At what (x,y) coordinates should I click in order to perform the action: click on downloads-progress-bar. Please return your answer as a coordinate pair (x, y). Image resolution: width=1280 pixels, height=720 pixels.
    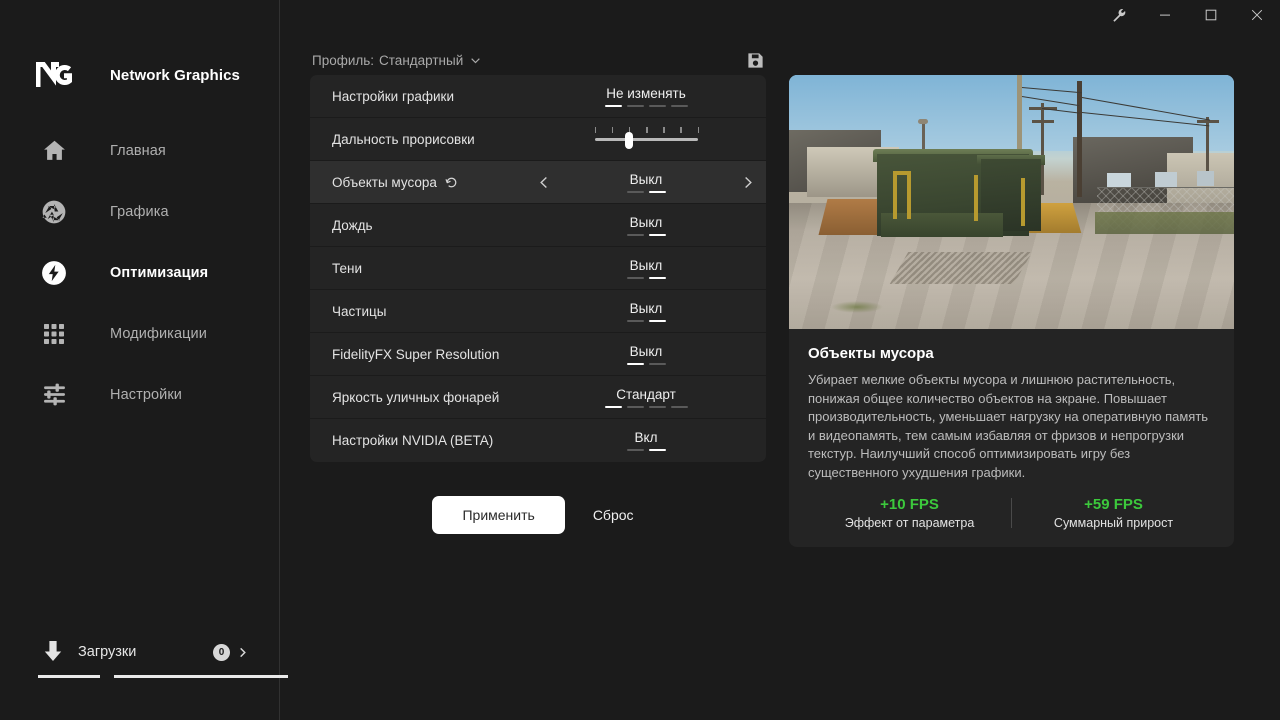
    Looking at the image, I should click on (163, 676).